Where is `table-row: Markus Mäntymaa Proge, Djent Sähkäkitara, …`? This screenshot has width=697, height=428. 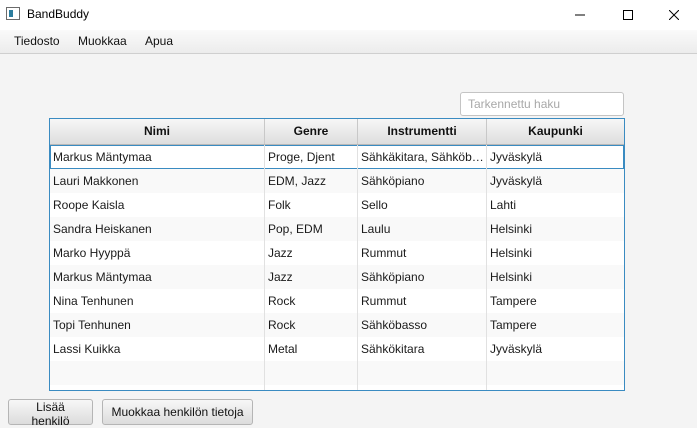 table-row: Markus Mäntymaa Proge, Djent Sähkäkitara, … is located at coordinates (337, 157).